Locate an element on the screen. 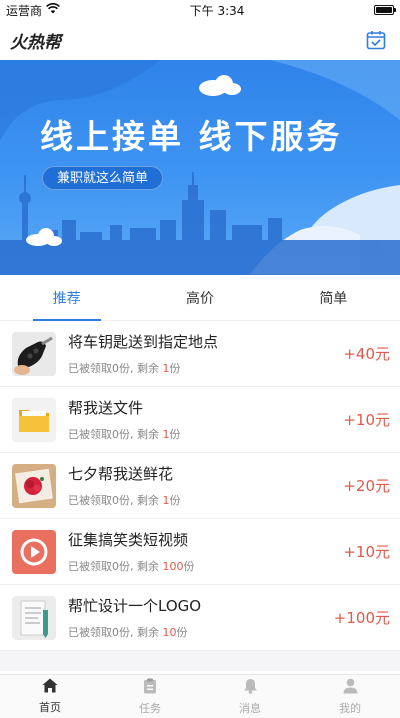 Image resolution: width=400 pixels, height=718 pixels. tab-high-price: 高价 is located at coordinates (199, 297).